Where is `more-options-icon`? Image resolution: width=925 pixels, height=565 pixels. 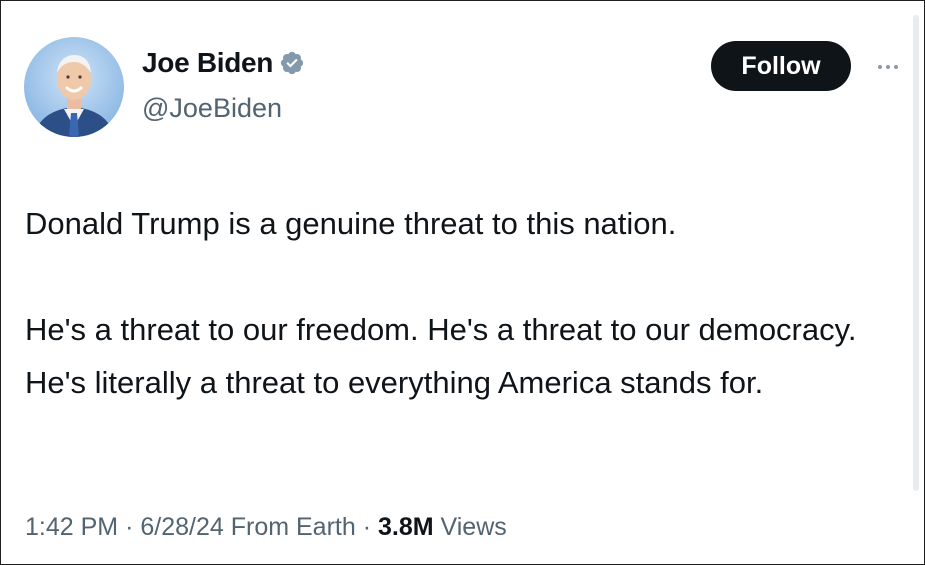 more-options-icon is located at coordinates (888, 67).